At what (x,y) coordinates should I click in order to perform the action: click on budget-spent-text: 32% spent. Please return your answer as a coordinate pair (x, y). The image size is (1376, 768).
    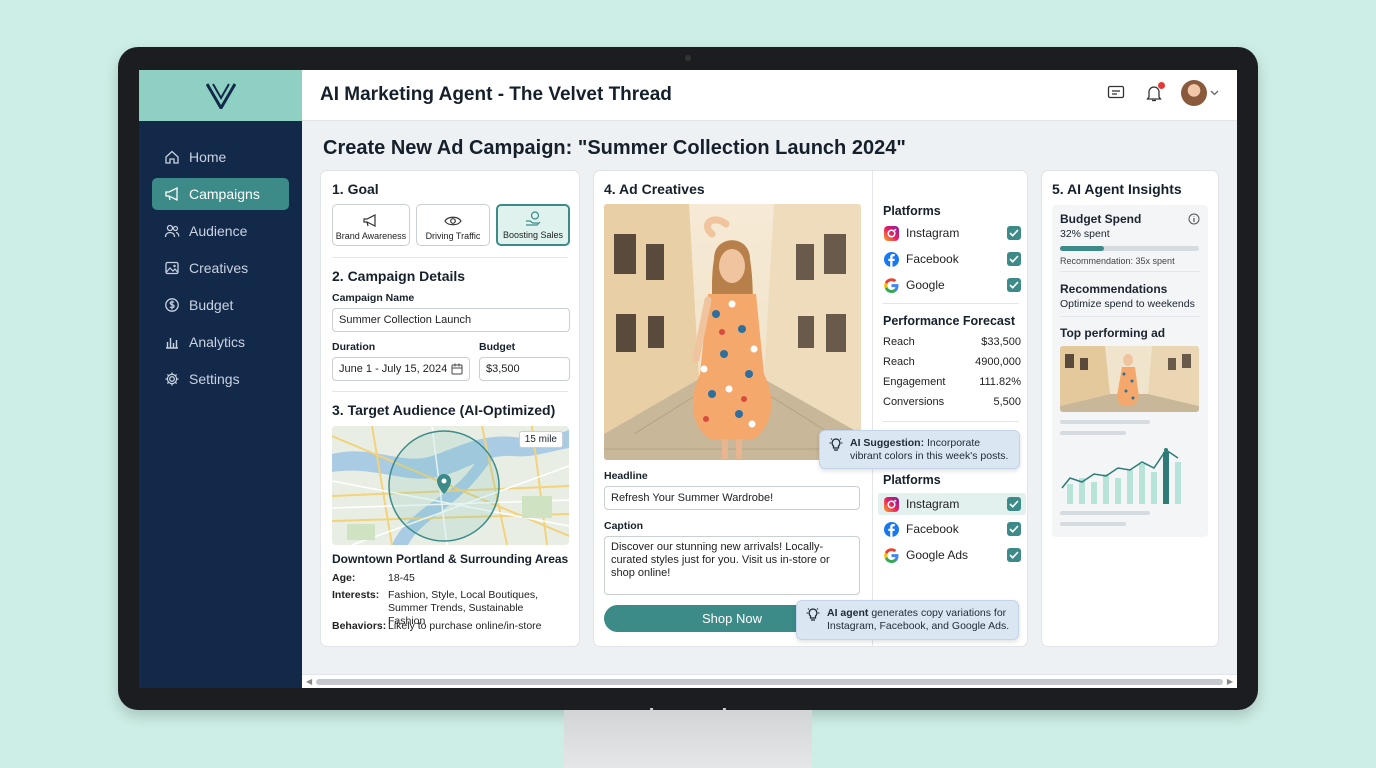
    Looking at the image, I should click on (1085, 234).